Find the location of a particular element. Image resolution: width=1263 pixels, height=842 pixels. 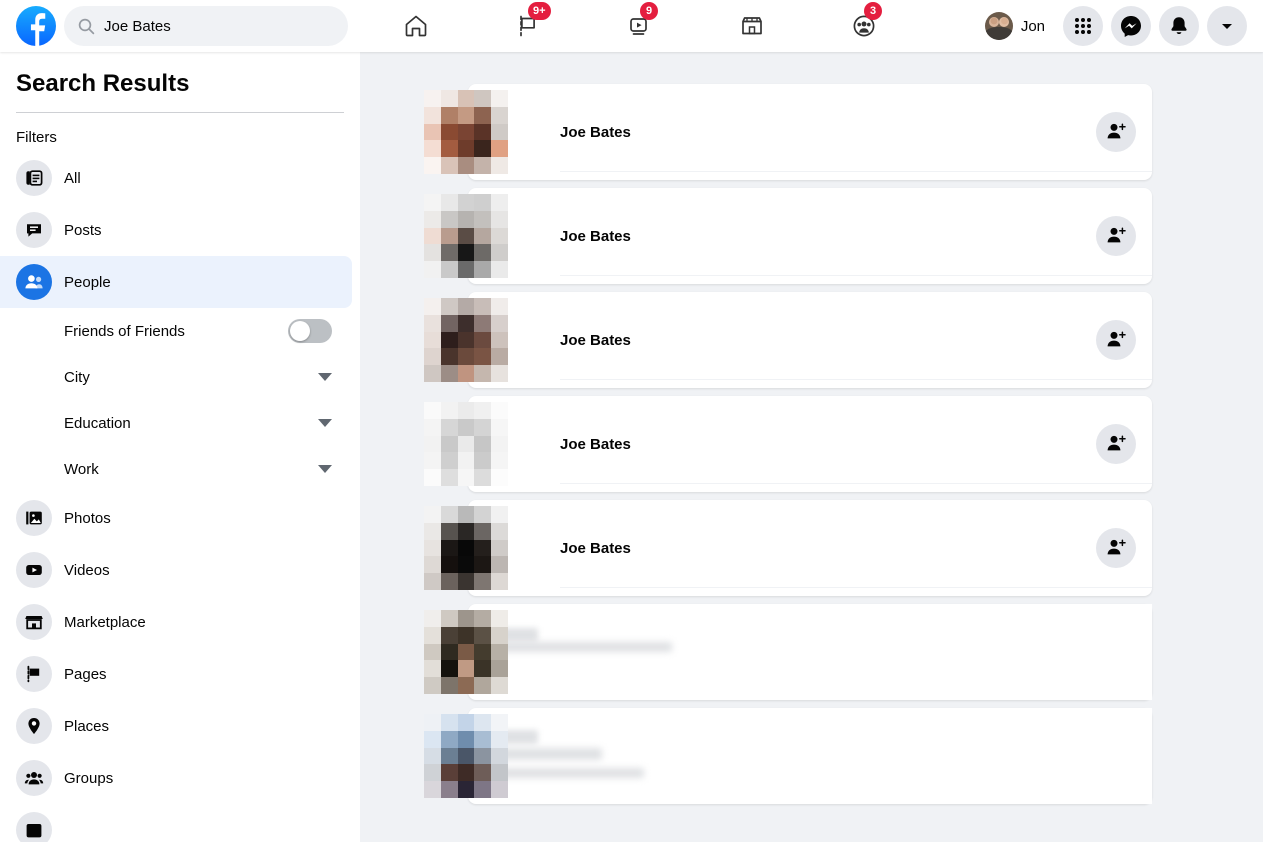

store-icon is located at coordinates (752, 26).